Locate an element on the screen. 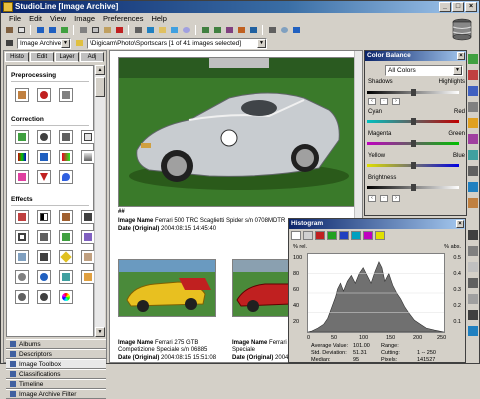  yellow-blue-slider is located at coordinates (413, 165).